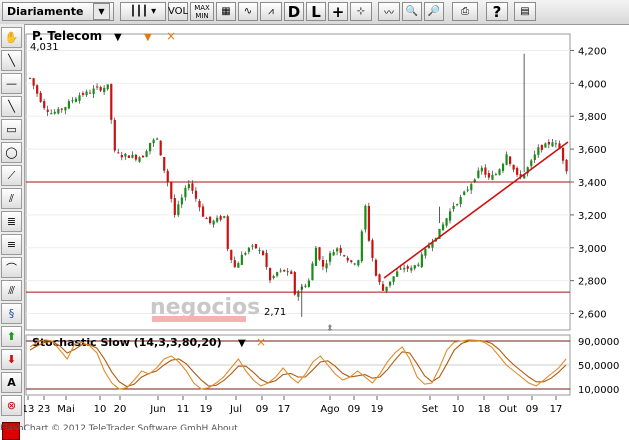  What do you see at coordinates (11, 129) in the screenshot?
I see `rectangle-tool: ▭` at bounding box center [11, 129].